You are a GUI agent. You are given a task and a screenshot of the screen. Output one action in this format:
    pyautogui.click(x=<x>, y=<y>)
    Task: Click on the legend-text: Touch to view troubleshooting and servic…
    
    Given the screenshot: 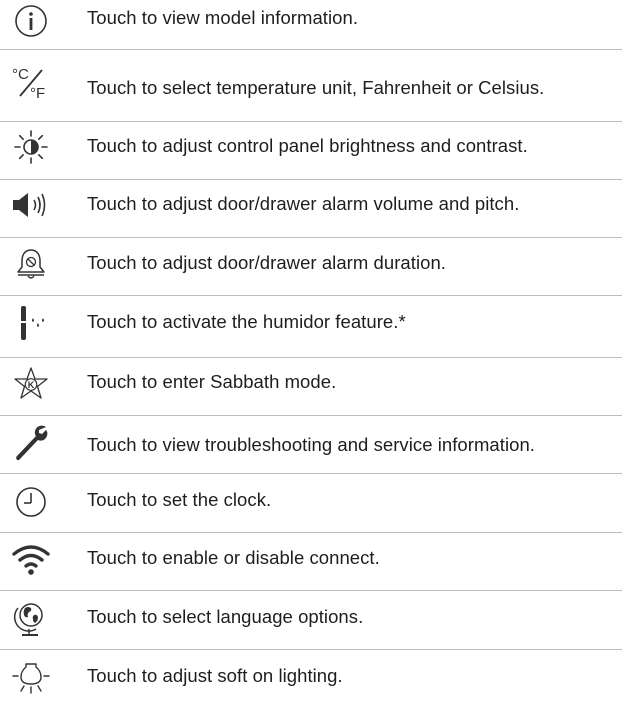 What is the action you would take?
    pyautogui.click(x=311, y=444)
    